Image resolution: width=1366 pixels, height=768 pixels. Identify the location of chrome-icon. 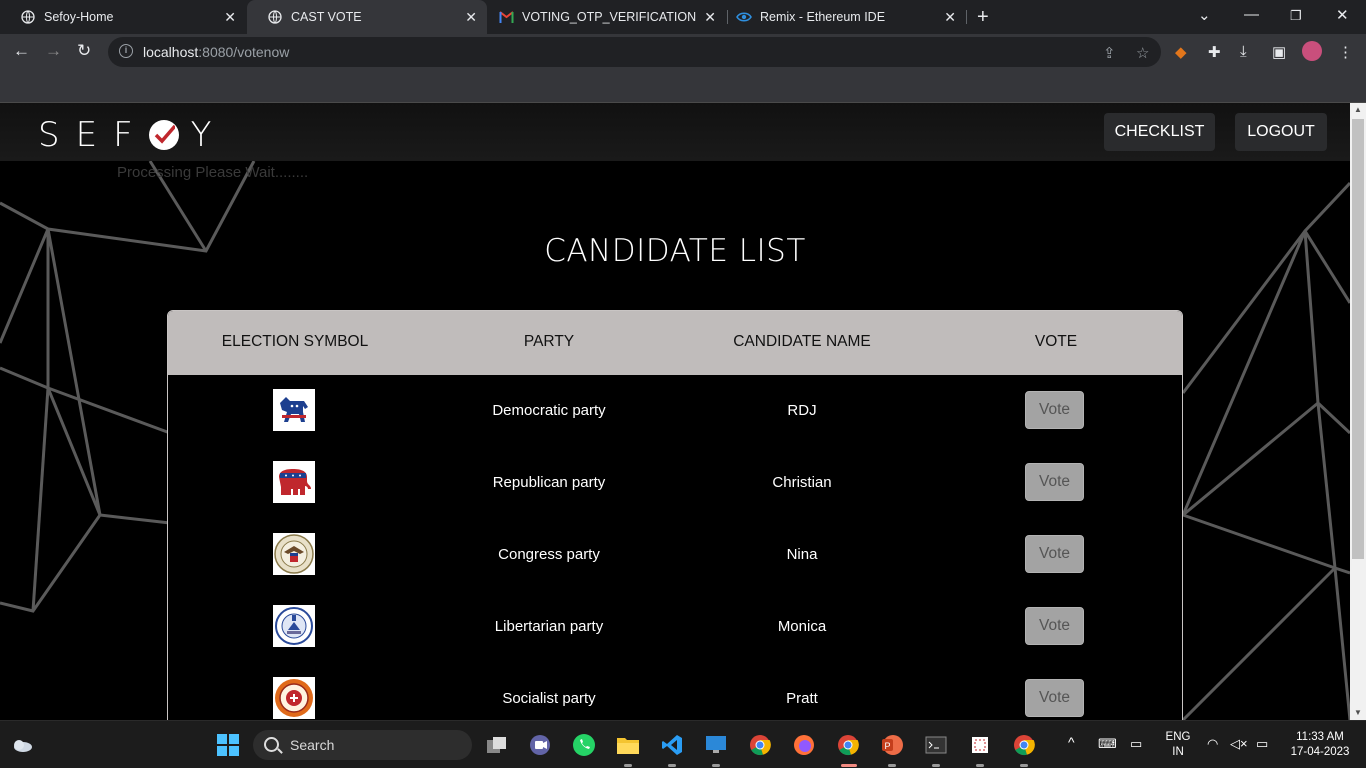
(760, 745).